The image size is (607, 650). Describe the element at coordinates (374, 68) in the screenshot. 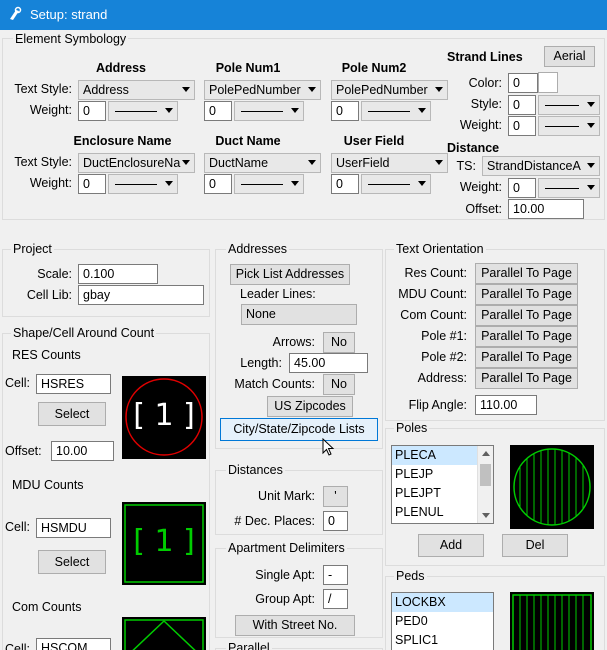

I see `col-header-pole-num2: Pole Num2` at that location.